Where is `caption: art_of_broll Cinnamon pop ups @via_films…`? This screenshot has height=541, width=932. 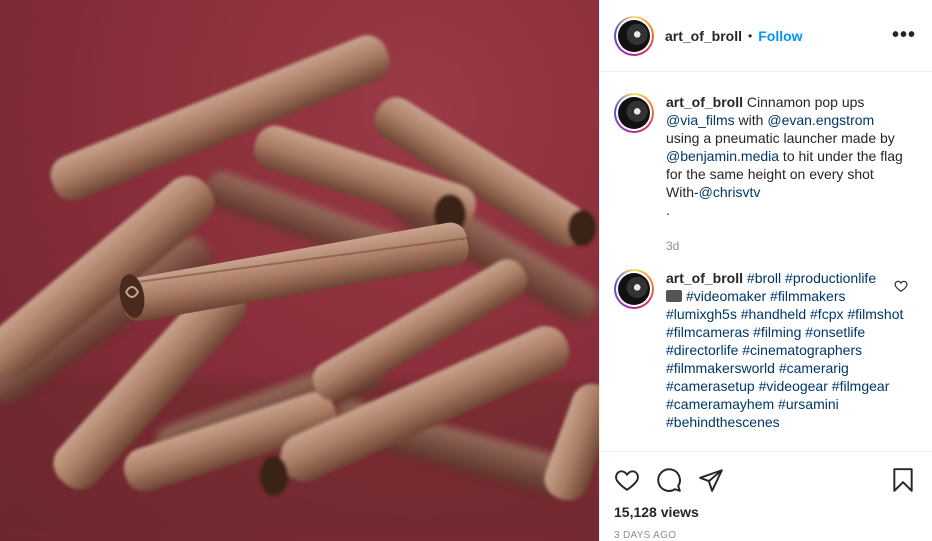 caption: art_of_broll Cinnamon pop ups @via_films… is located at coordinates (765, 174).